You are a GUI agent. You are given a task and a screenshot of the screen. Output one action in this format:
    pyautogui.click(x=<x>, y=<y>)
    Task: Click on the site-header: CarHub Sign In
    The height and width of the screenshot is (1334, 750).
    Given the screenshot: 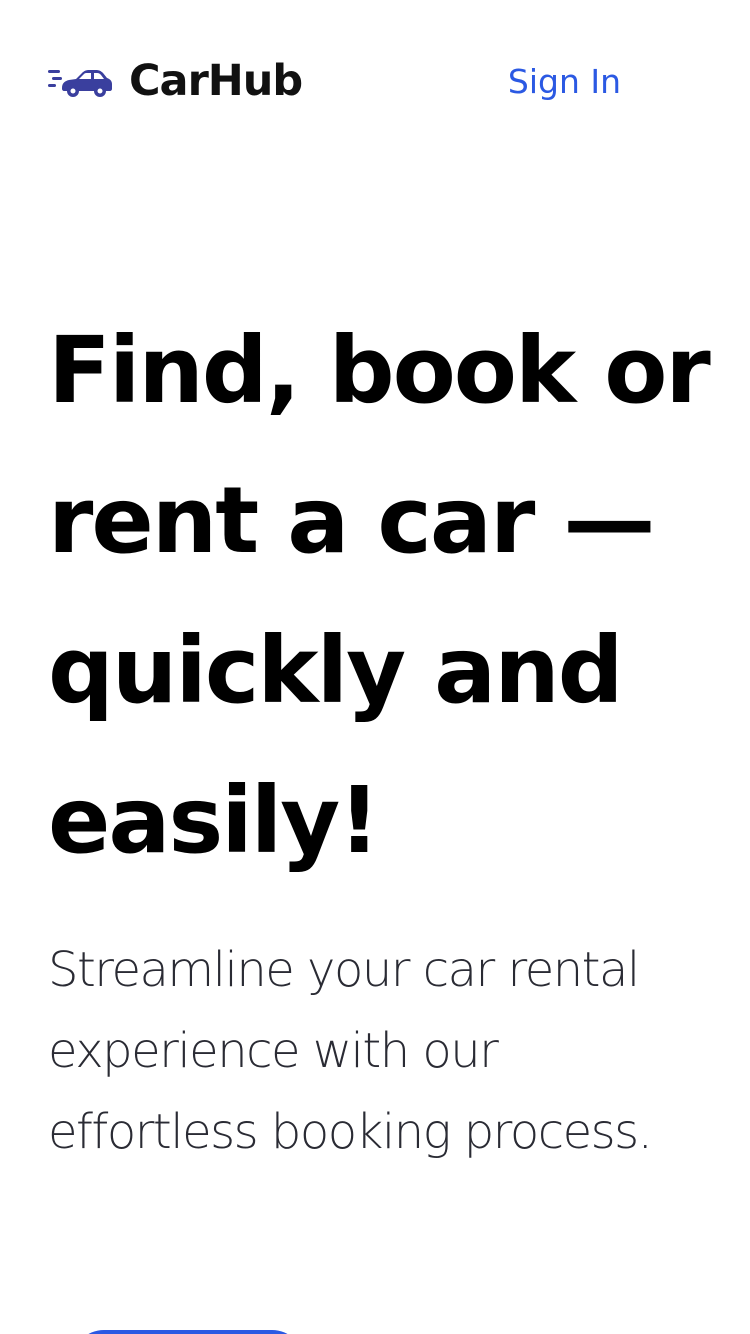 What is the action you would take?
    pyautogui.click(x=338, y=81)
    